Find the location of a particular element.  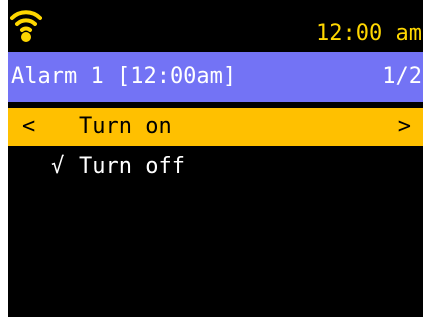

chevron-left-icon: < is located at coordinates (28, 127).